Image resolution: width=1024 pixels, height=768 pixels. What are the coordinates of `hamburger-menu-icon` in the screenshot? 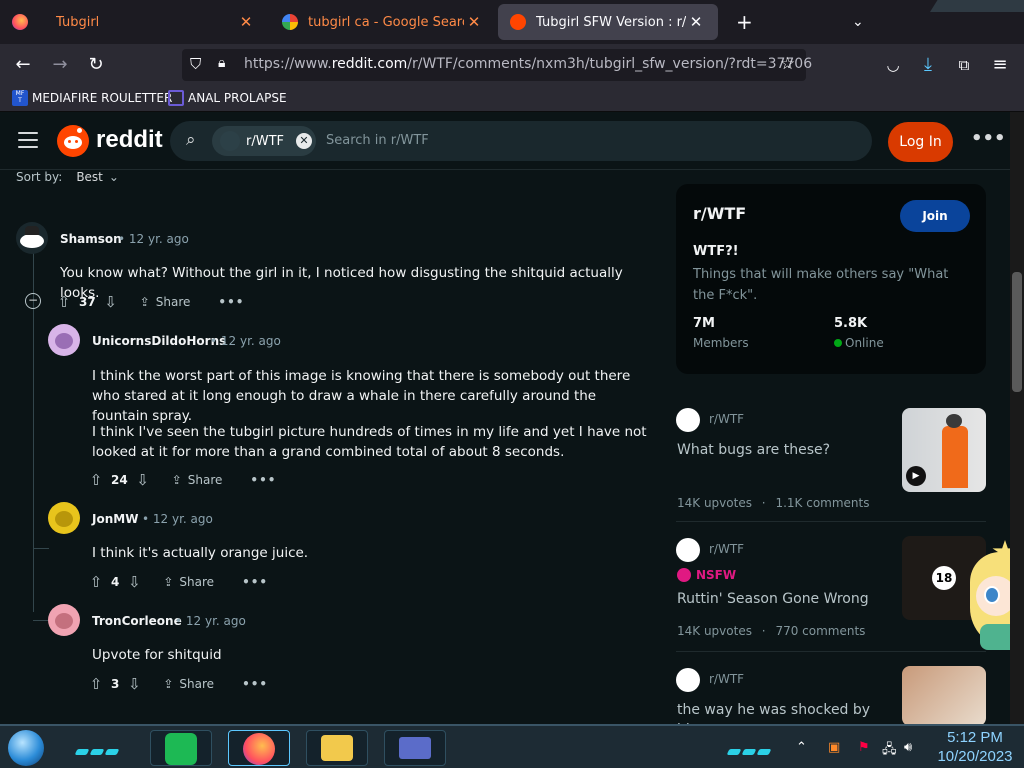 It's located at (28, 140).